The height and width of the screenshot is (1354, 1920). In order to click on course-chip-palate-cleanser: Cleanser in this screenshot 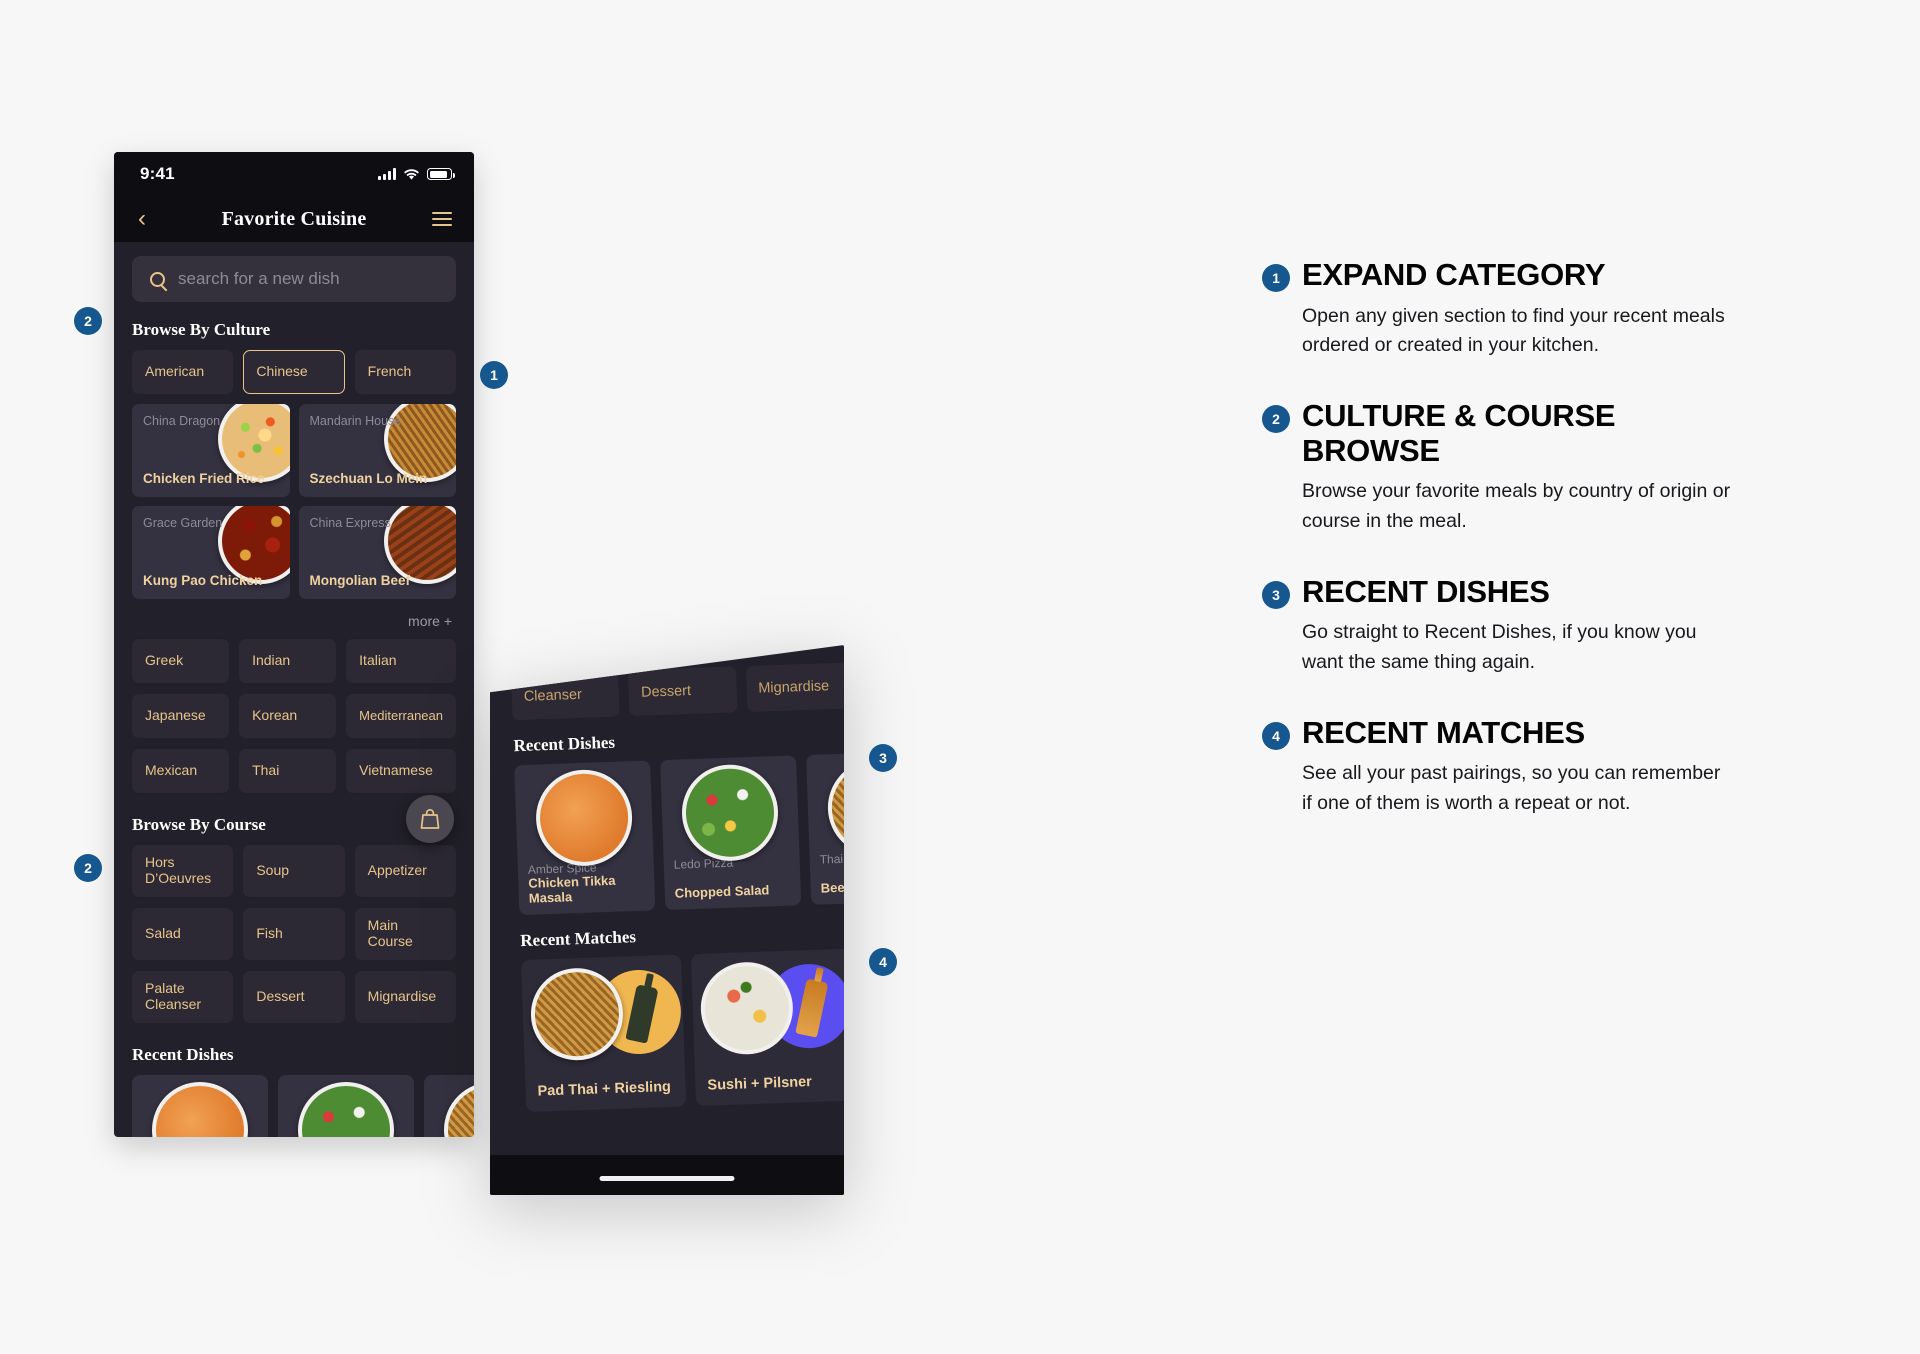, I will do `click(565, 695)`.